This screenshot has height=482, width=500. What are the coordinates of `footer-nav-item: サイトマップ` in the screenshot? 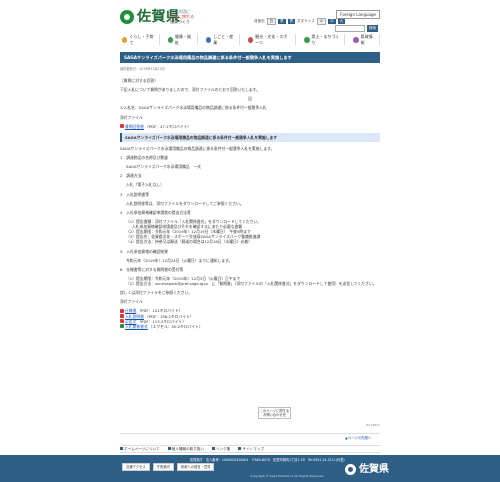 It's located at (251, 449).